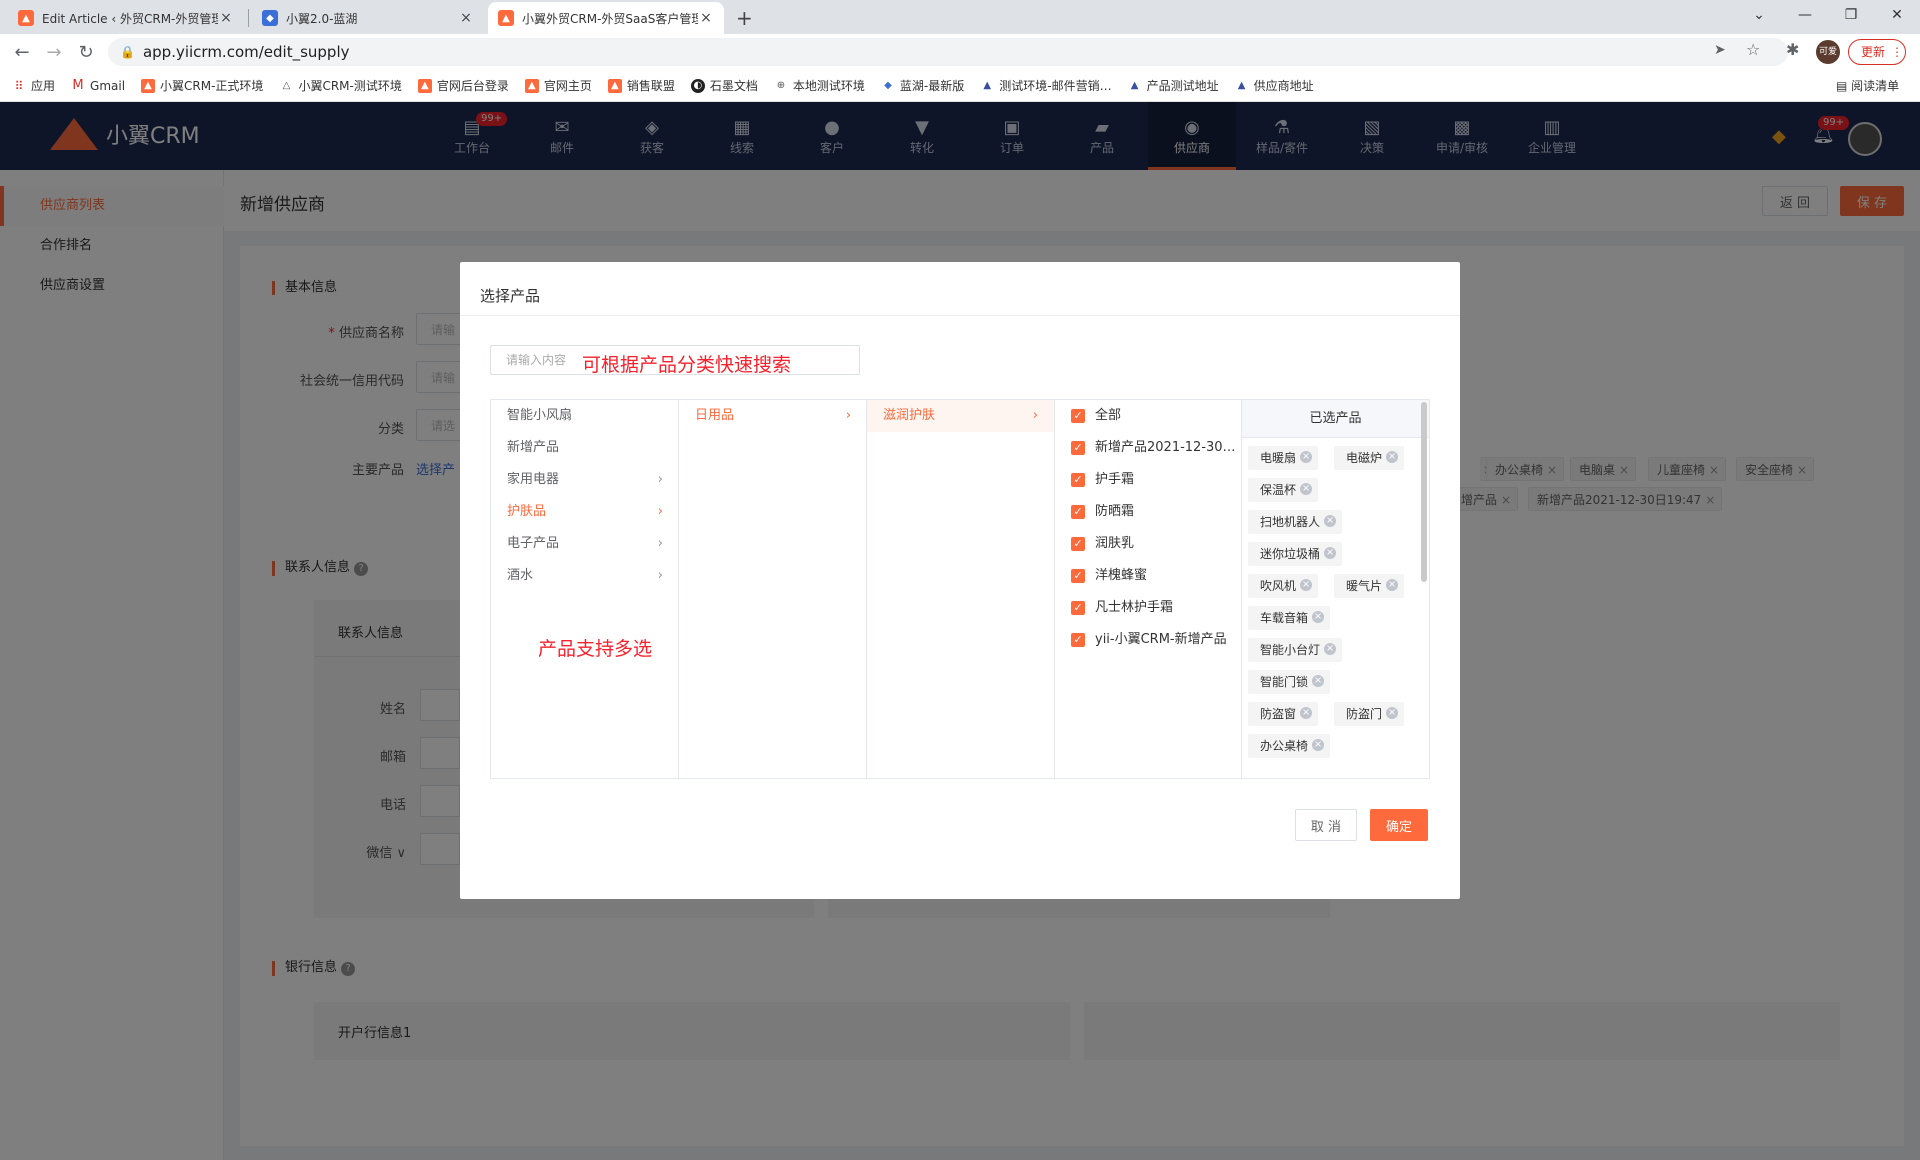 The height and width of the screenshot is (1160, 1920). Describe the element at coordinates (1149, 640) in the screenshot. I see `product-checkbox: ✓ yii-小翼CRM-新增产品` at that location.